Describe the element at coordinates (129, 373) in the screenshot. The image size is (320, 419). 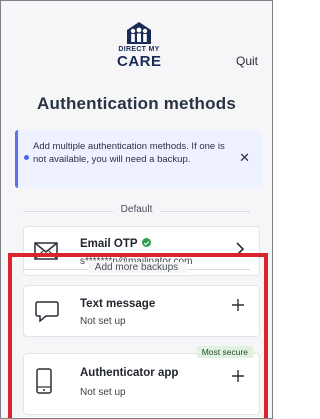
I see `authenticator-app-label: Authenticator app` at that location.